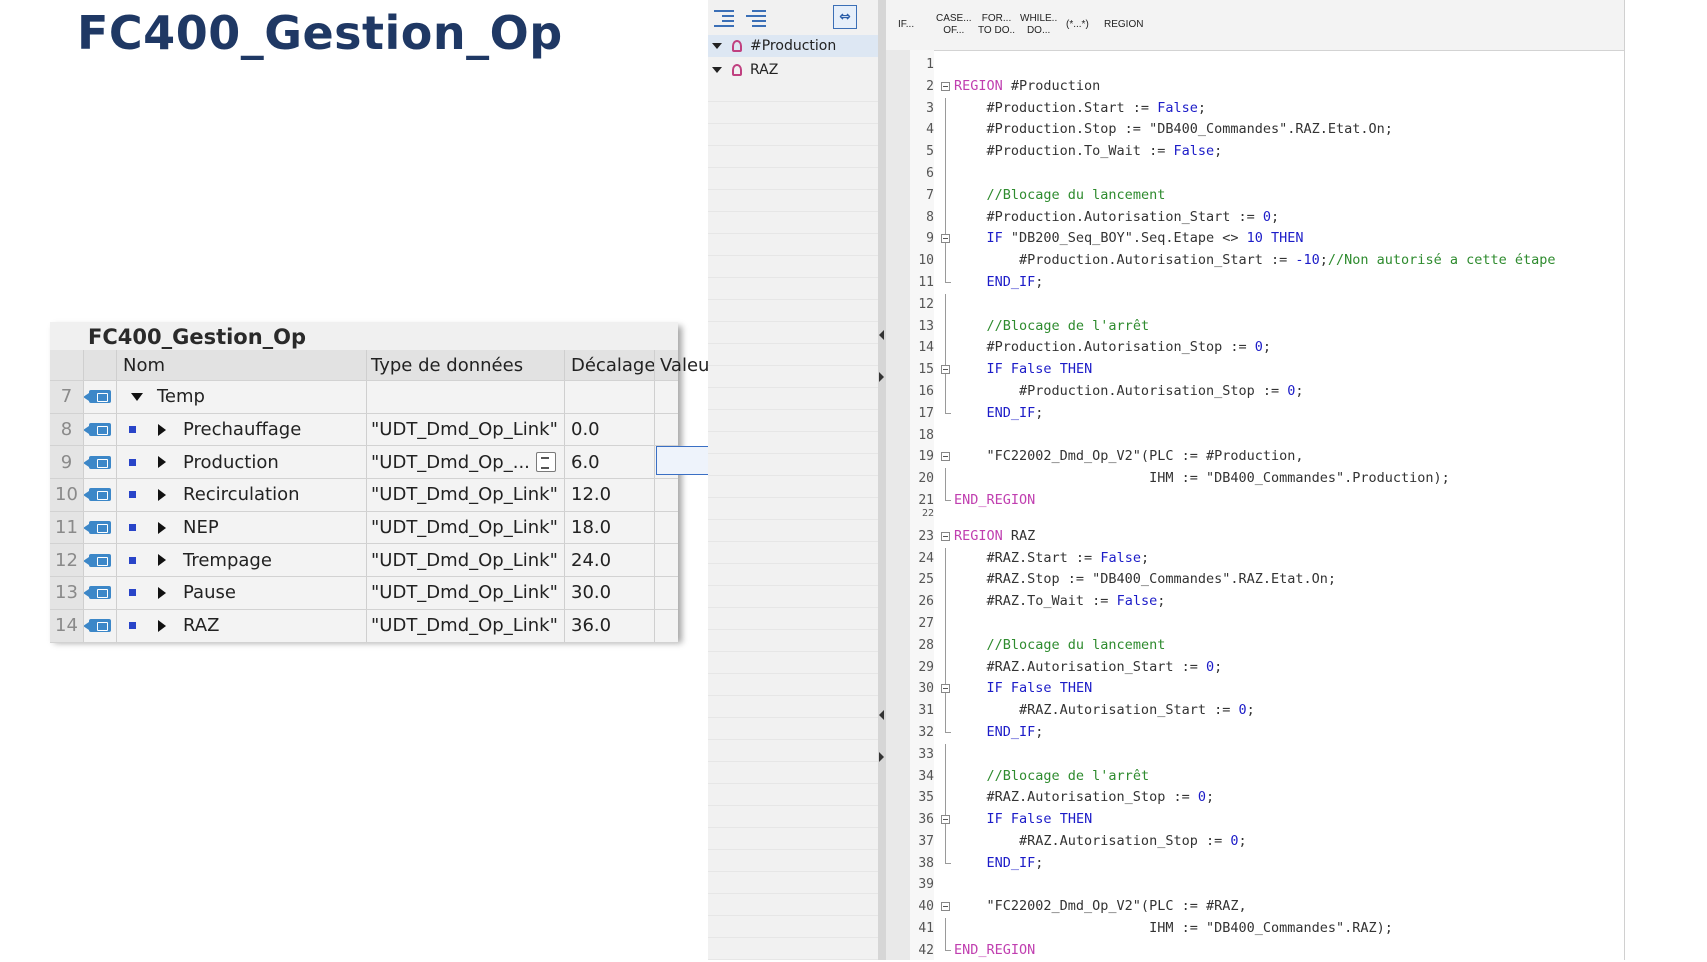 Image resolution: width=1707 pixels, height=962 pixels. I want to click on code-line: 12, so click(1255, 304).